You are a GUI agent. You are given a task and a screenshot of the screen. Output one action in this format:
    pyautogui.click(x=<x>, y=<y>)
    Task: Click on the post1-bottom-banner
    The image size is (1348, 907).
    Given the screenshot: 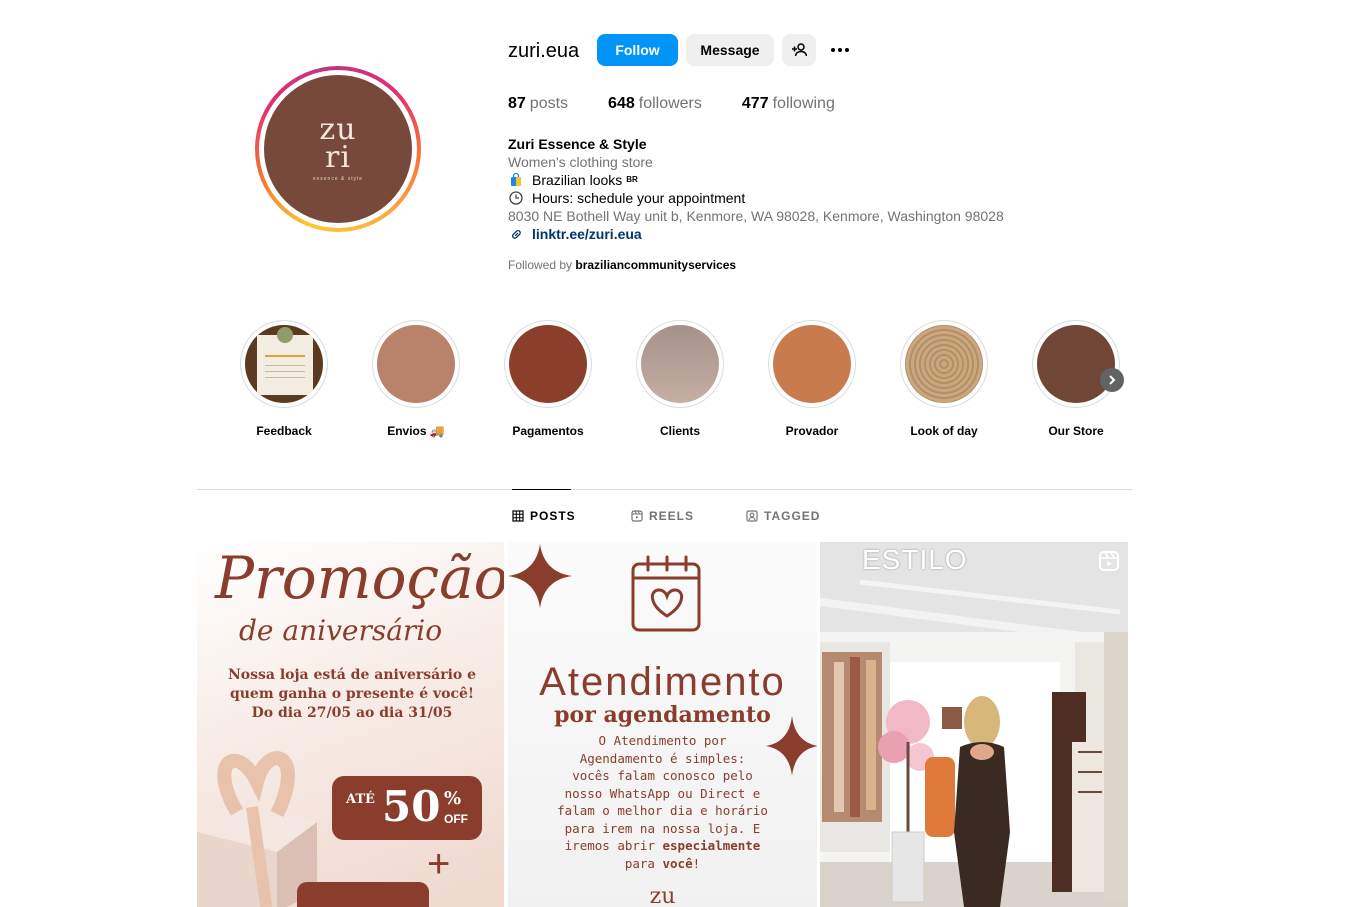 What is the action you would take?
    pyautogui.click(x=363, y=894)
    